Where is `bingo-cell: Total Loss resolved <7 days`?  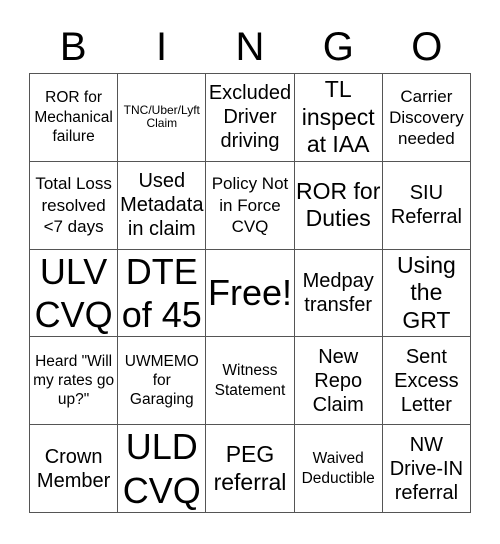 bingo-cell: Total Loss resolved <7 days is located at coordinates (74, 205).